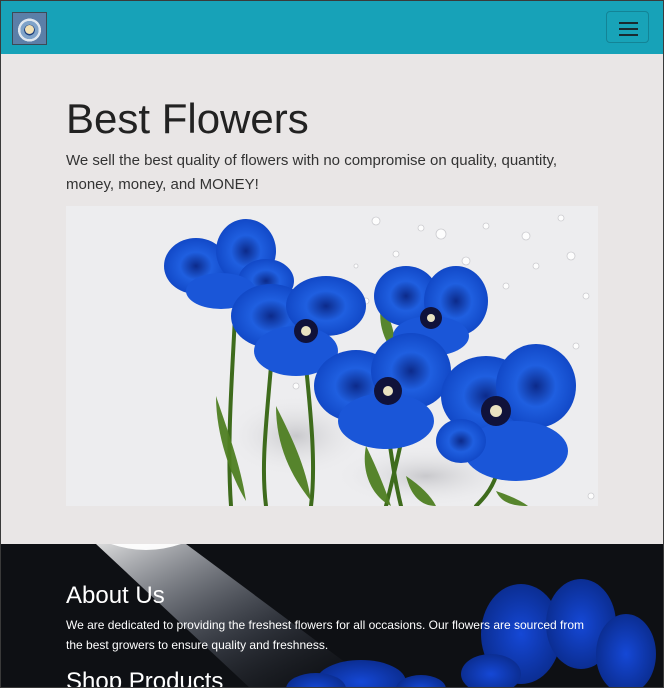 The width and height of the screenshot is (664, 688). What do you see at coordinates (332, 28) in the screenshot?
I see `navbar` at bounding box center [332, 28].